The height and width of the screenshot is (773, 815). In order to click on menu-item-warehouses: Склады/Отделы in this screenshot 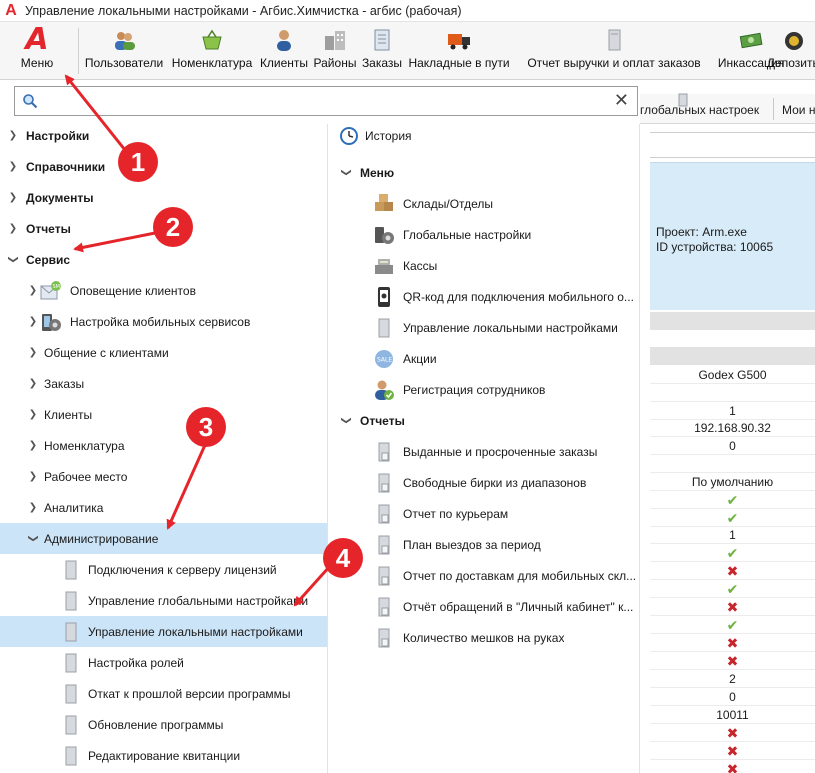, I will do `click(484, 203)`.